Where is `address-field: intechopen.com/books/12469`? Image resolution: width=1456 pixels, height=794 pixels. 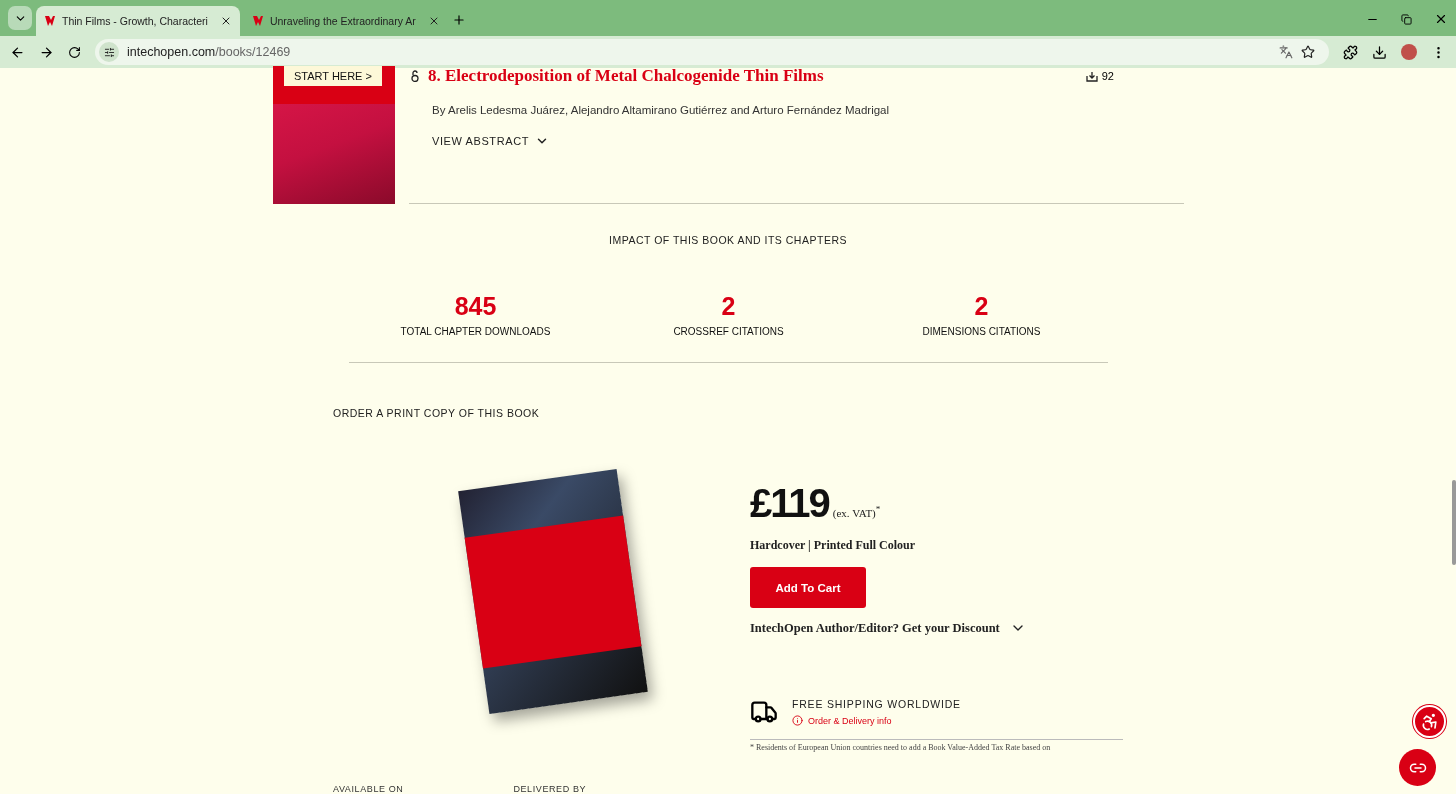
address-field: intechopen.com/books/12469 is located at coordinates (712, 52).